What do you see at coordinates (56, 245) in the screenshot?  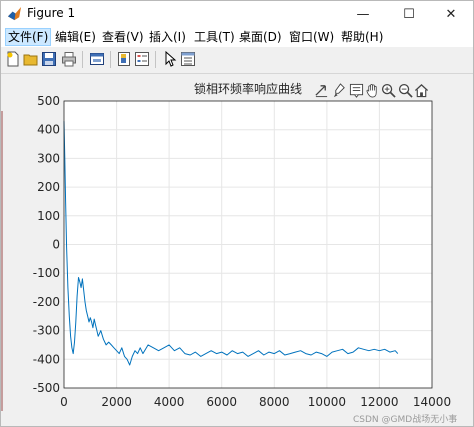 I see `y-tick-label: 0` at bounding box center [56, 245].